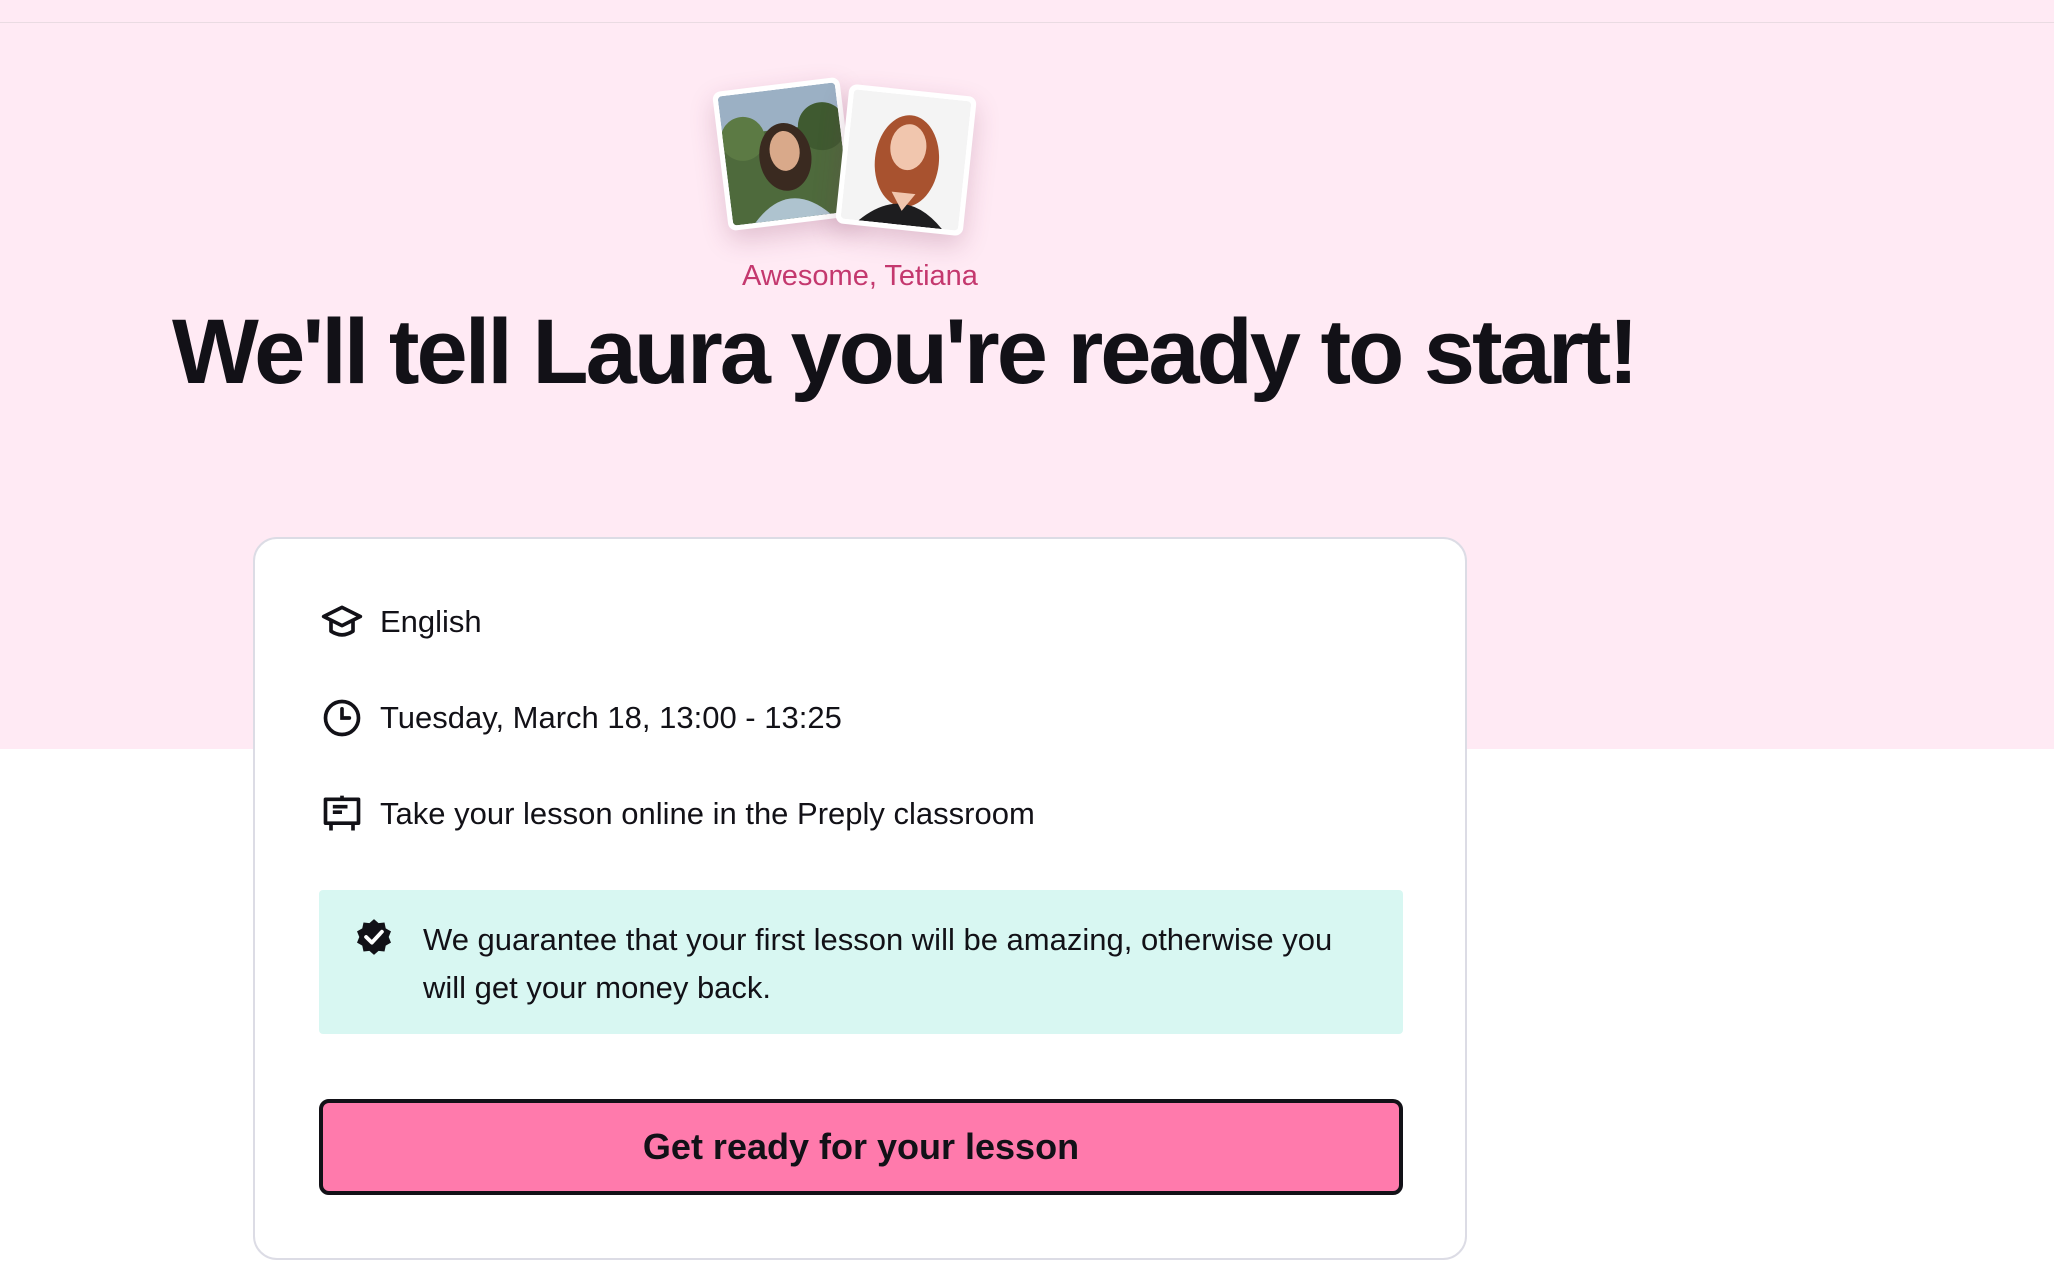 The image size is (2054, 1270). Describe the element at coordinates (431, 621) in the screenshot. I see `subject-label: English` at that location.